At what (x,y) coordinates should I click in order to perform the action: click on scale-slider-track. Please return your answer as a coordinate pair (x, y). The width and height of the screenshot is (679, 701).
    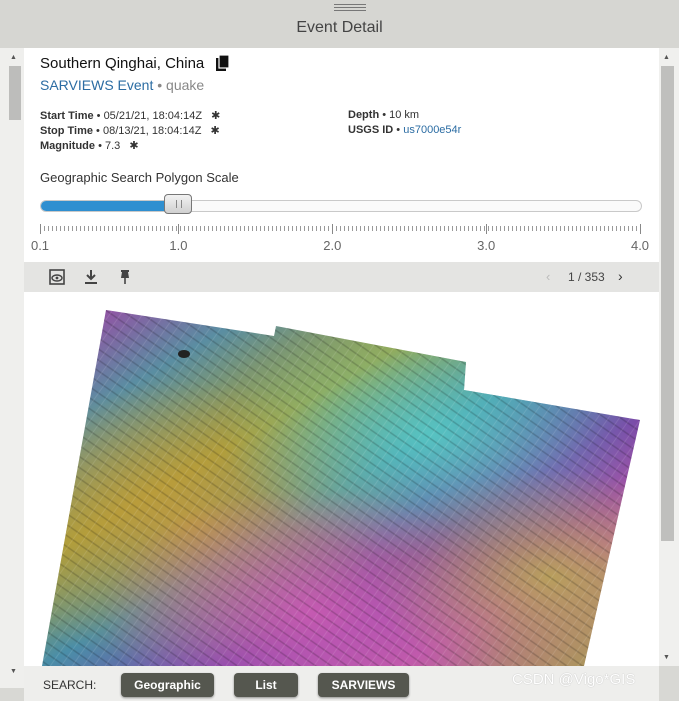
    Looking at the image, I should click on (341, 206).